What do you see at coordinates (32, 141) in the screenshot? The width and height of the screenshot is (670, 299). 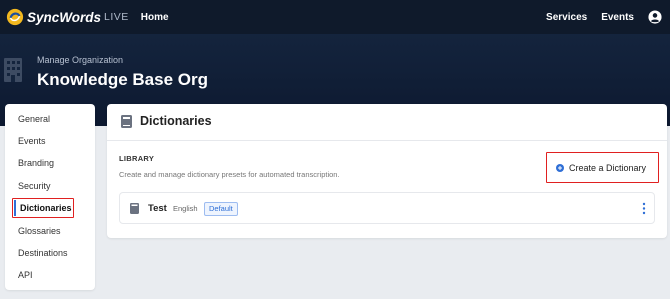 I see `sidebar-item-events: Events` at bounding box center [32, 141].